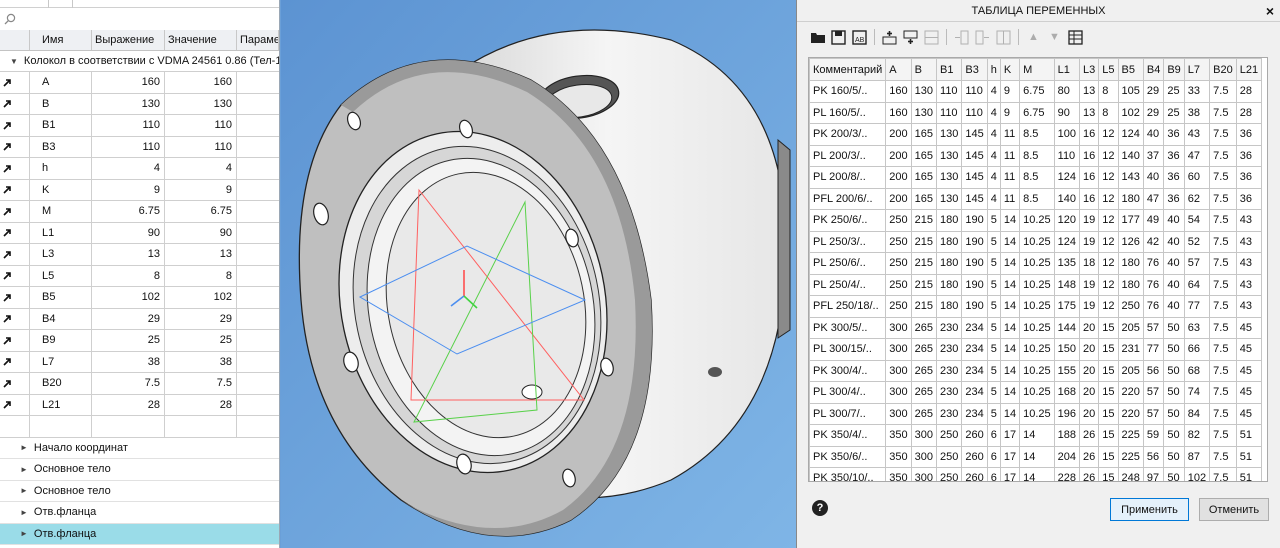 Image resolution: width=1280 pixels, height=548 pixels. What do you see at coordinates (1197, 177) in the screenshot?
I see `table-cell: 60` at bounding box center [1197, 177].